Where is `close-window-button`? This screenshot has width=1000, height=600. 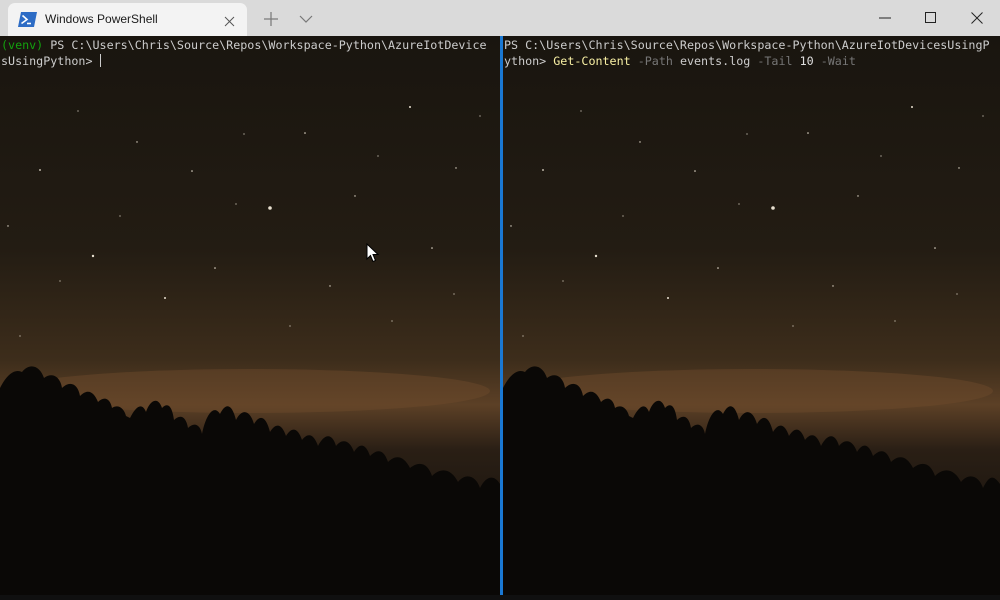 close-window-button is located at coordinates (977, 18).